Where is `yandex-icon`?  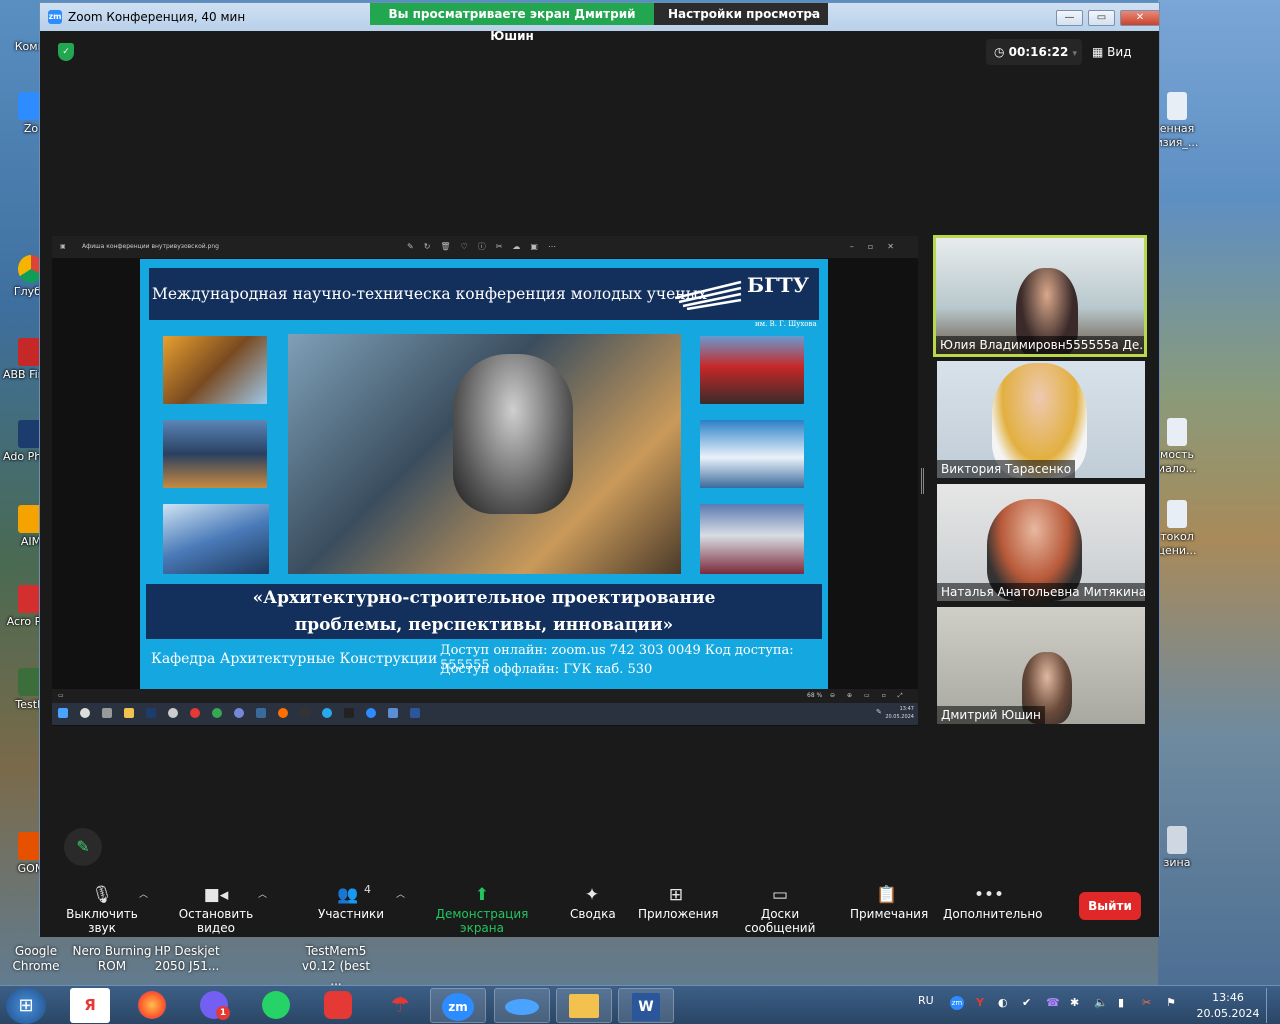
yandex-icon is located at coordinates (195, 713).